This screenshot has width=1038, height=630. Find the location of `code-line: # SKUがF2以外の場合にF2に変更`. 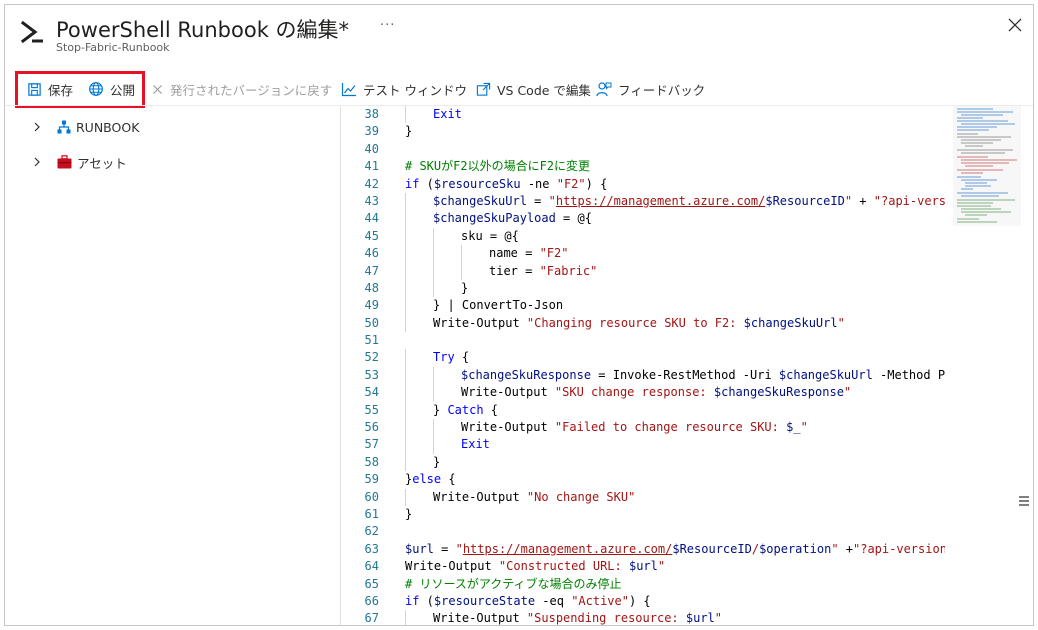

code-line: # SKUがF2以外の場合にF2に変更 is located at coordinates (675, 166).